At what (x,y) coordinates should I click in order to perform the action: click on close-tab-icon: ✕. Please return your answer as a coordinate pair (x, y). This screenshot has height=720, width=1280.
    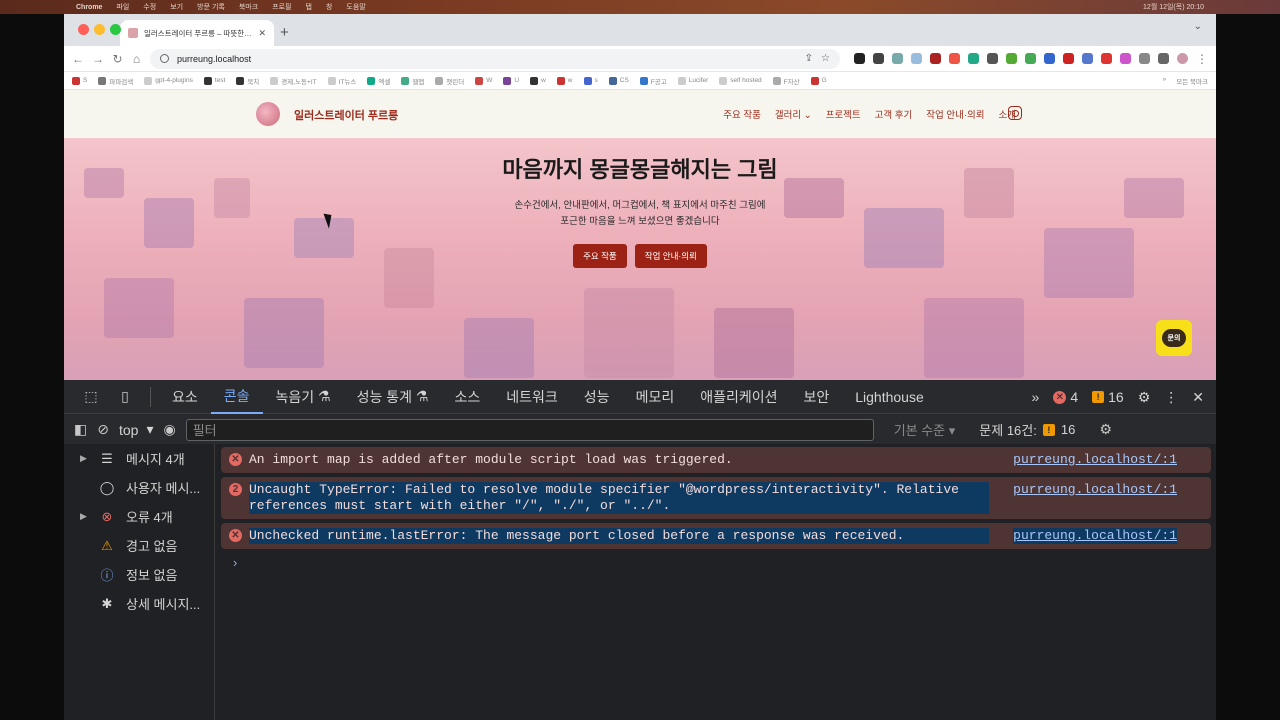
    Looking at the image, I should click on (262, 33).